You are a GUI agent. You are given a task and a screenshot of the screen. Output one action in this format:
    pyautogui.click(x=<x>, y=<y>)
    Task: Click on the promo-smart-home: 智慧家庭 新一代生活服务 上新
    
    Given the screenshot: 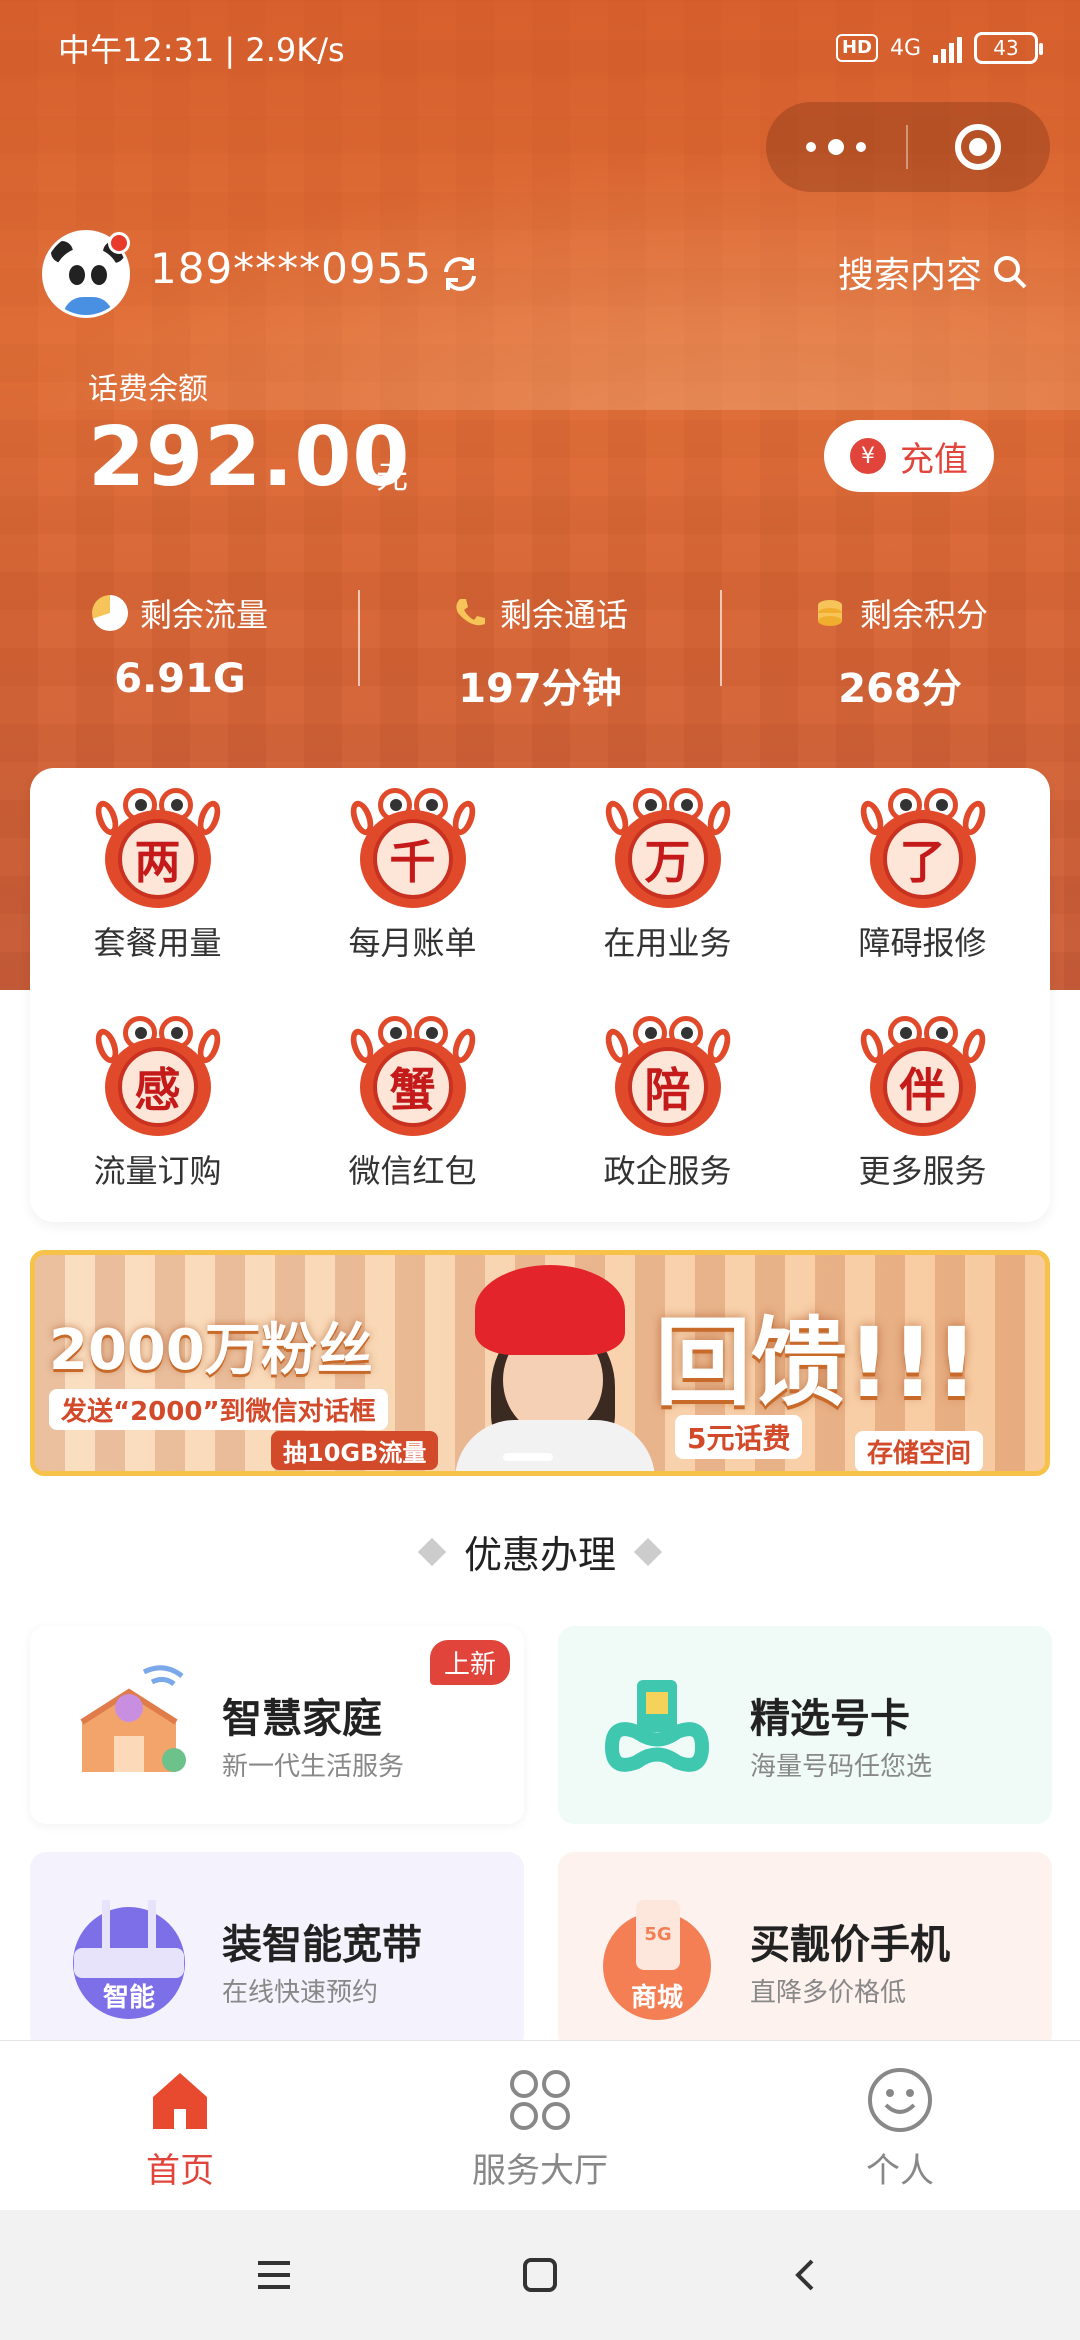 What is the action you would take?
    pyautogui.click(x=277, y=1725)
    